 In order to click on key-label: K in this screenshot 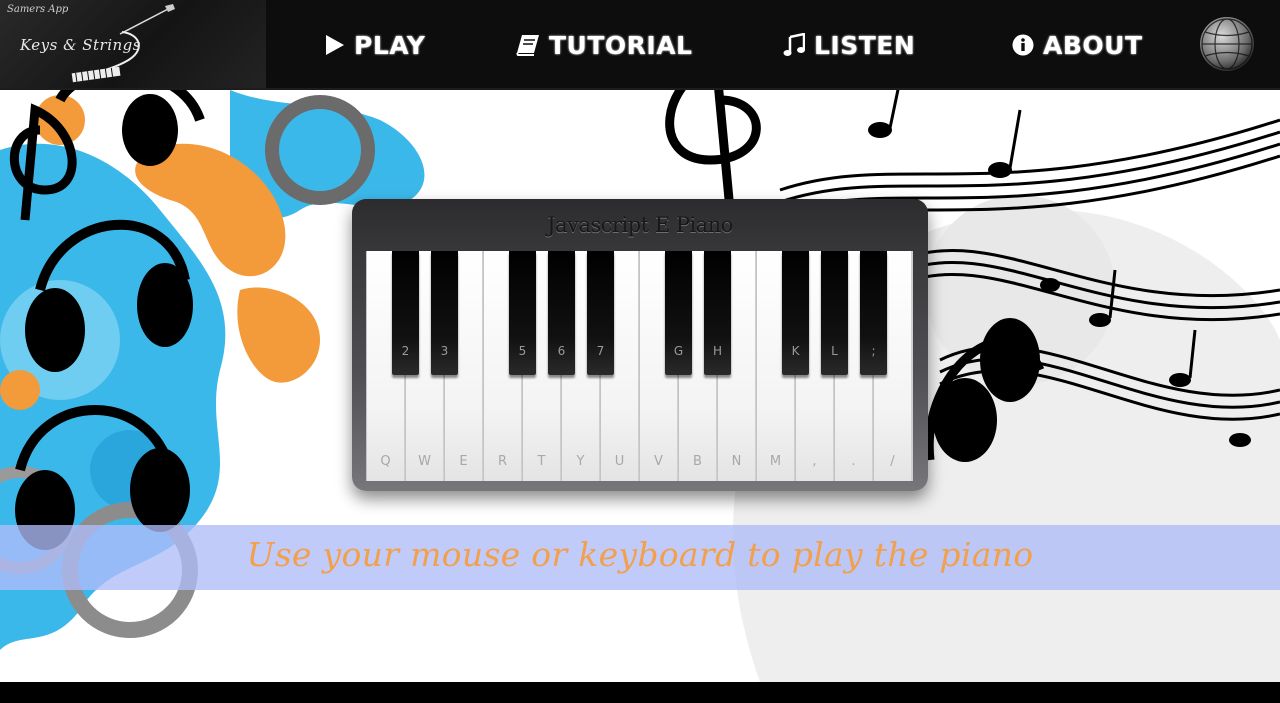, I will do `click(795, 351)`.